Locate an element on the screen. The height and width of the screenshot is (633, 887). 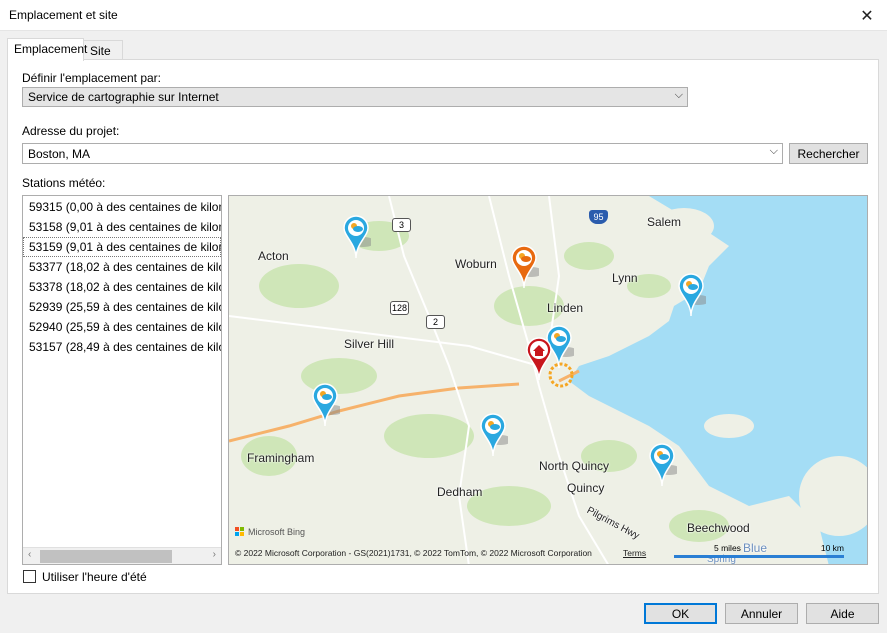
tab-label: Site is located at coordinates (100, 51).